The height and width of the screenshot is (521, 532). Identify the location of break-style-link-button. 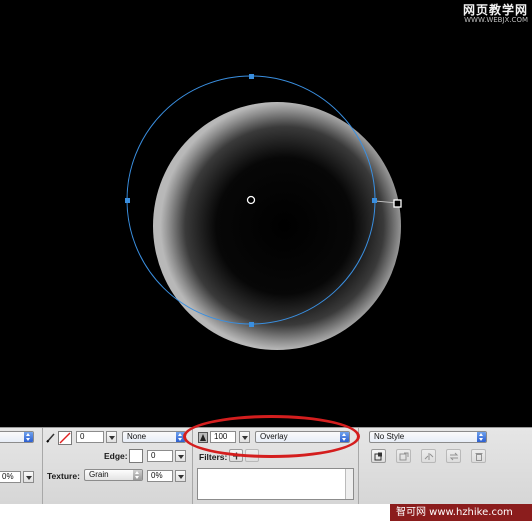
(428, 456).